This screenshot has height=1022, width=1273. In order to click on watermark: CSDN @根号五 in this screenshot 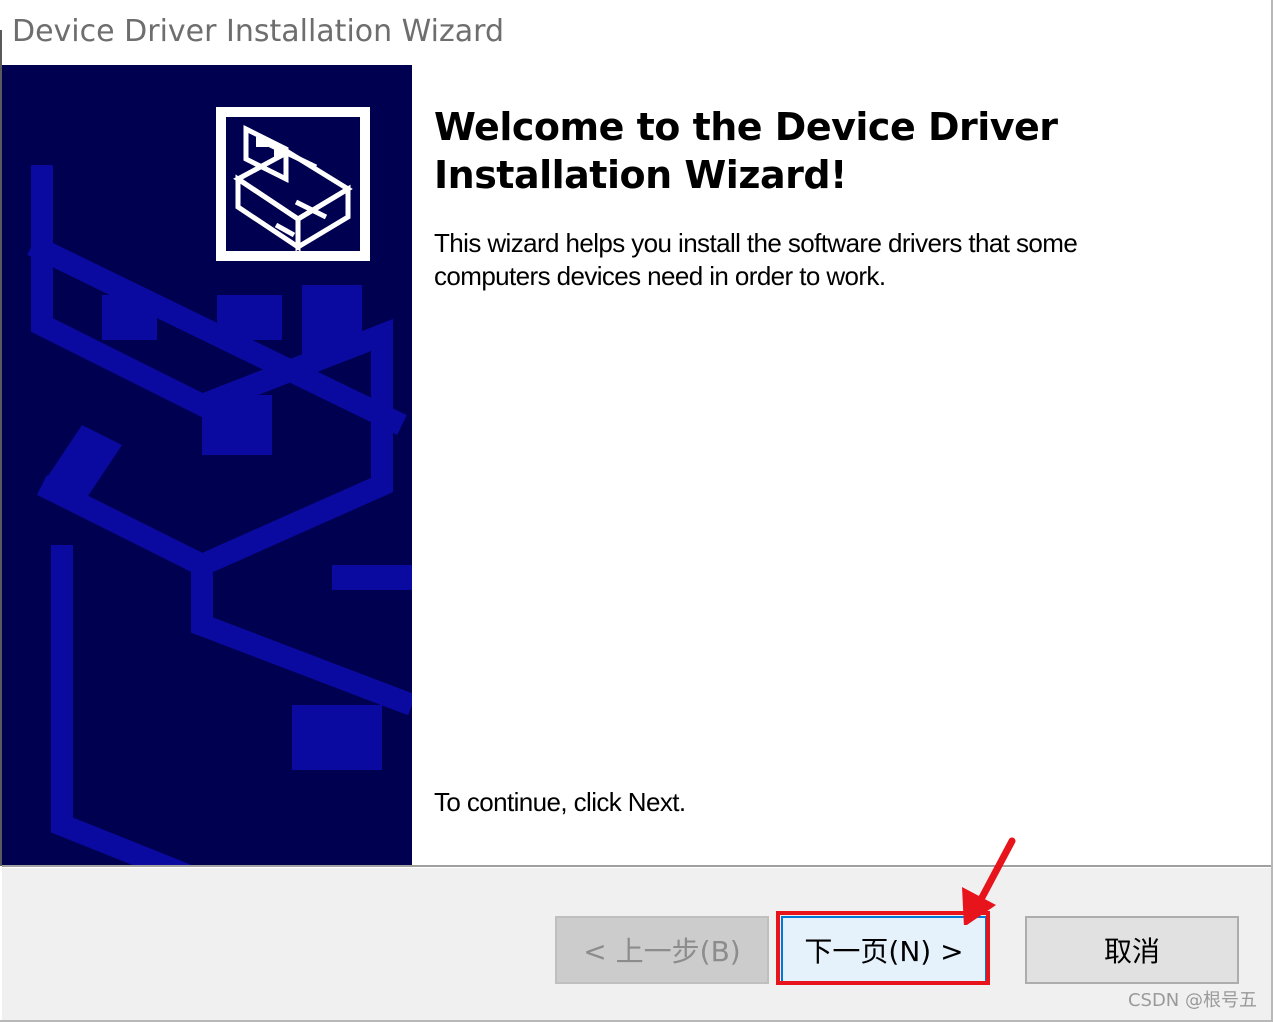, I will do `click(1192, 1000)`.